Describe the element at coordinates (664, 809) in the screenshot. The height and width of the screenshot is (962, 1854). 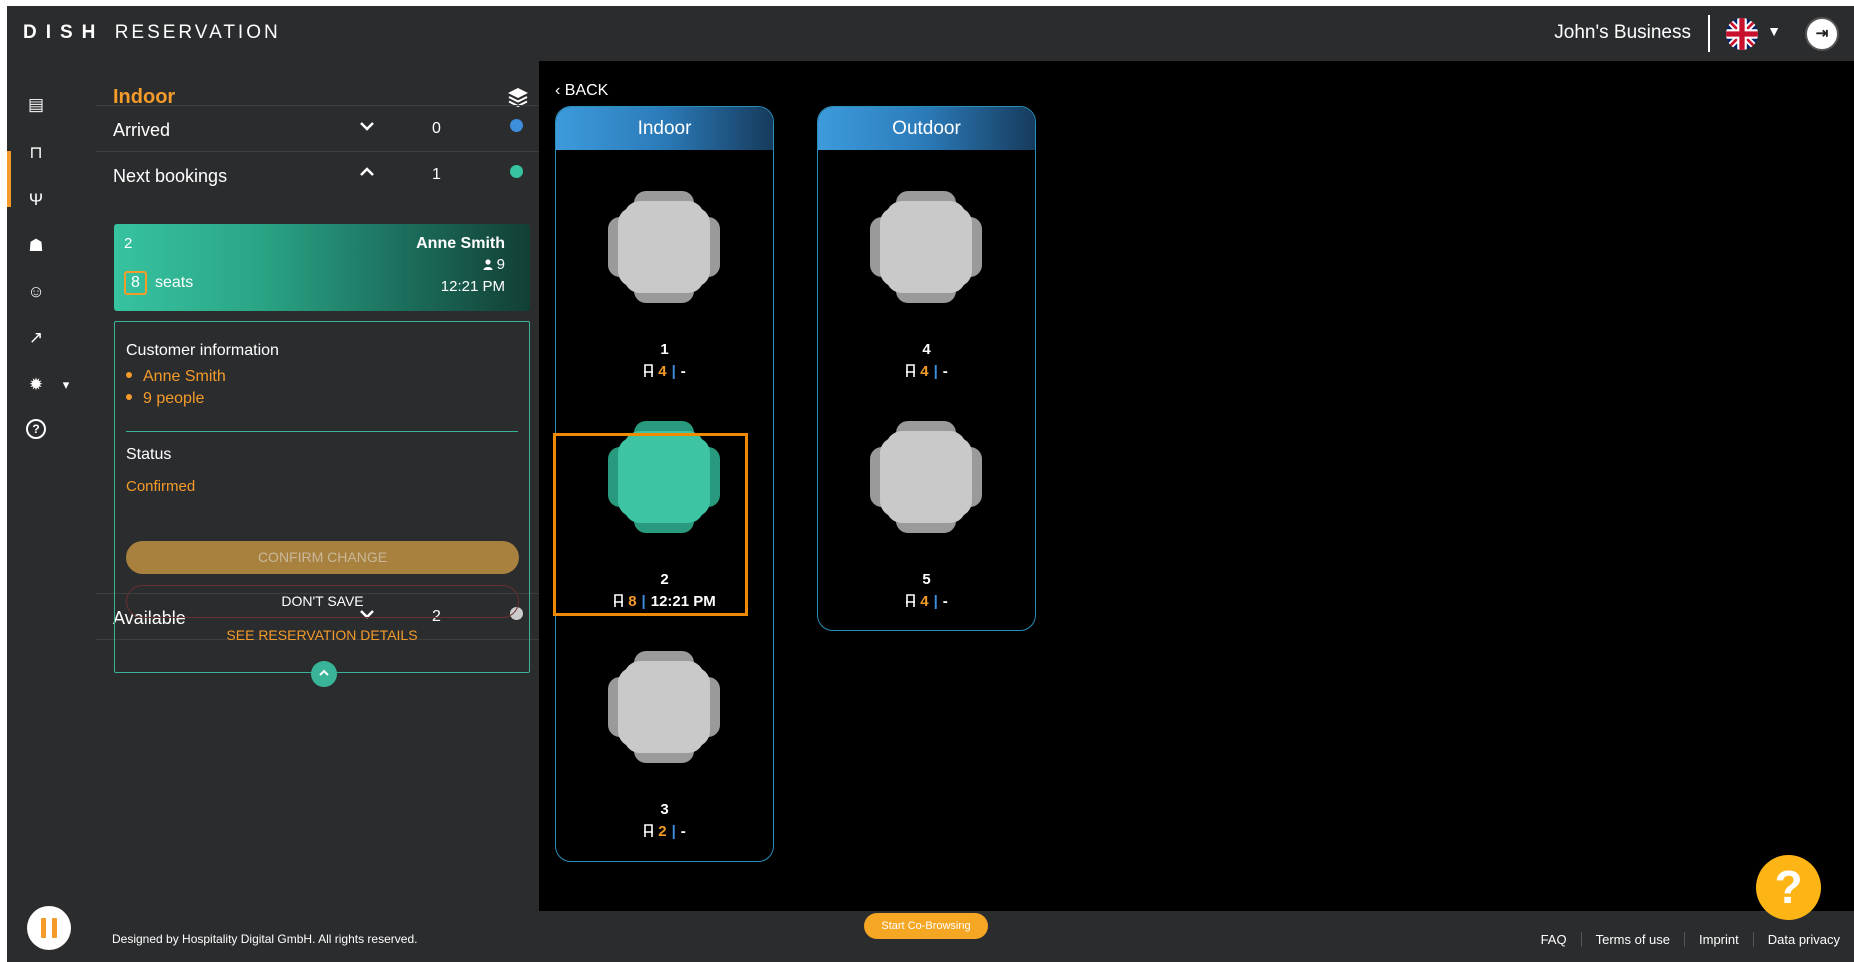
I see `table-number: 3` at that location.